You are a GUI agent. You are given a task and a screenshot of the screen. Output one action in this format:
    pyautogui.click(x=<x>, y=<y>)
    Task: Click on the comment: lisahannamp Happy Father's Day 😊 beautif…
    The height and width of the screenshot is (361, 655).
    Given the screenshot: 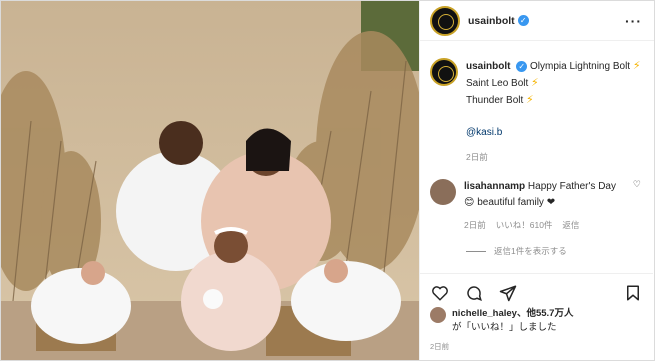 What is the action you would take?
    pyautogui.click(x=535, y=206)
    